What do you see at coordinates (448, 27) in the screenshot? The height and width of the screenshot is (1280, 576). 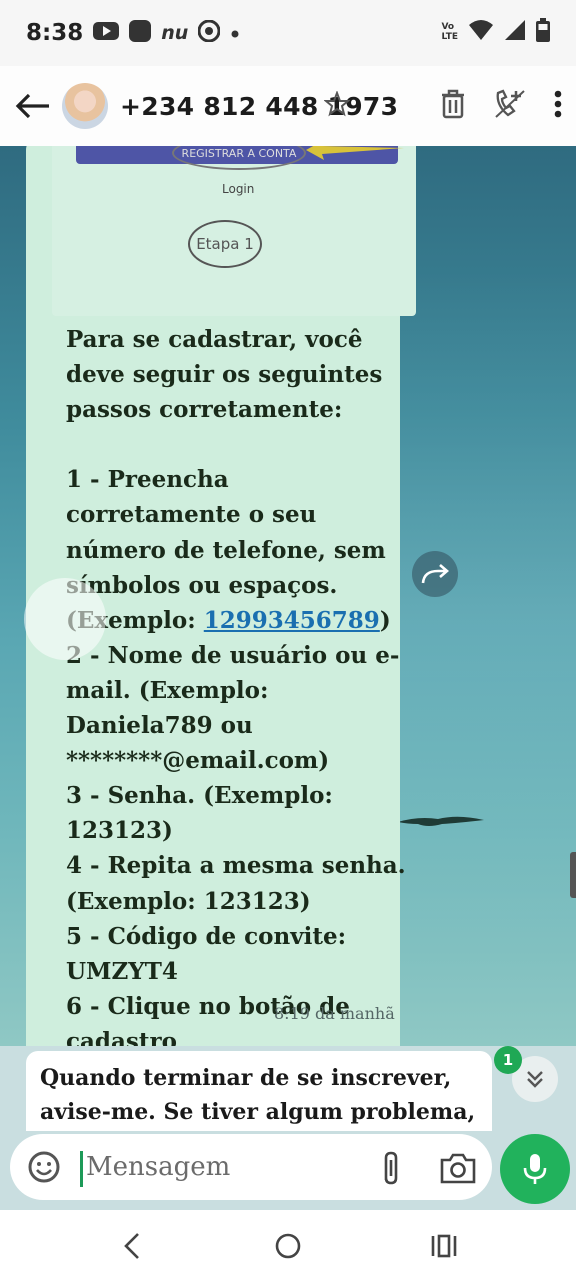 I see `volte-top-text: Vo` at bounding box center [448, 27].